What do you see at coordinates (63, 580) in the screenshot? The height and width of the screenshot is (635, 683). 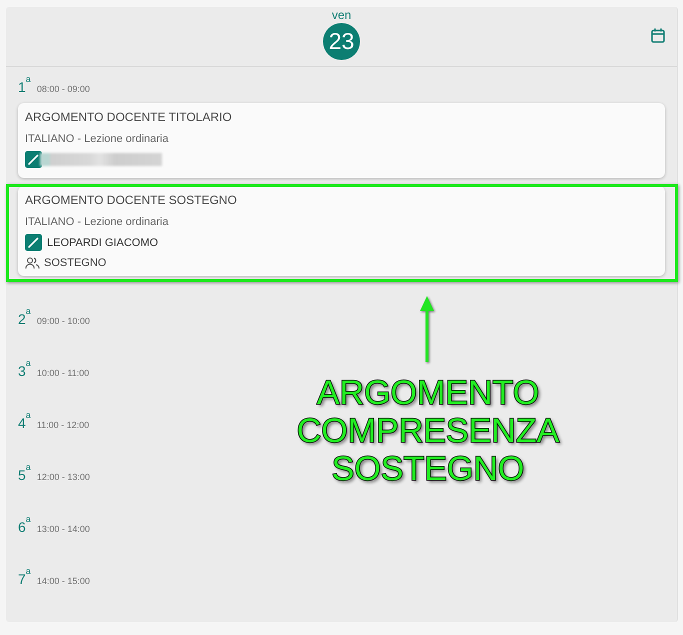 I see `period-time: 14:00 - 15:00` at bounding box center [63, 580].